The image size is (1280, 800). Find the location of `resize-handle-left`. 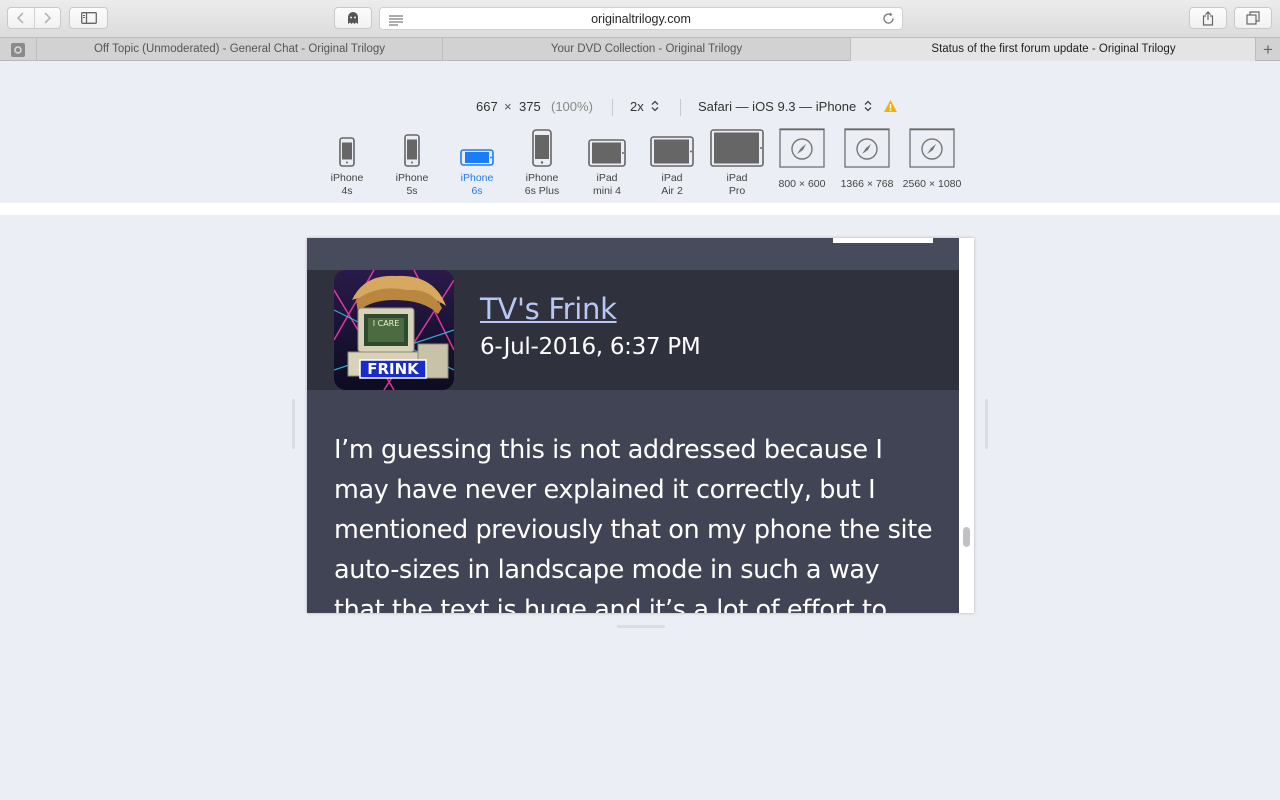

resize-handle-left is located at coordinates (293, 424).